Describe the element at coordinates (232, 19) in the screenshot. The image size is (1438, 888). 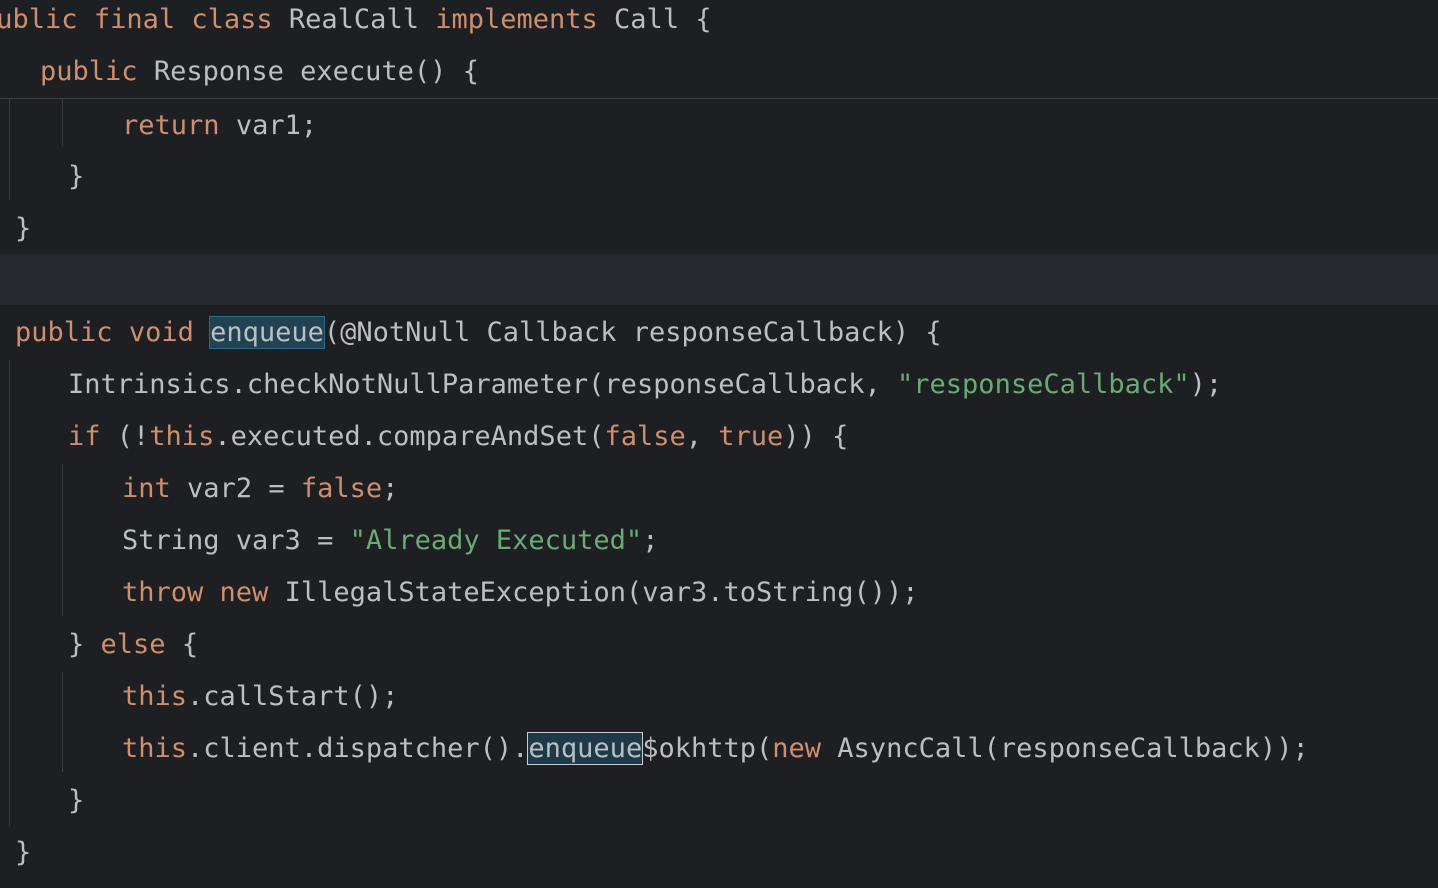
I see `keyword-class: class` at that location.